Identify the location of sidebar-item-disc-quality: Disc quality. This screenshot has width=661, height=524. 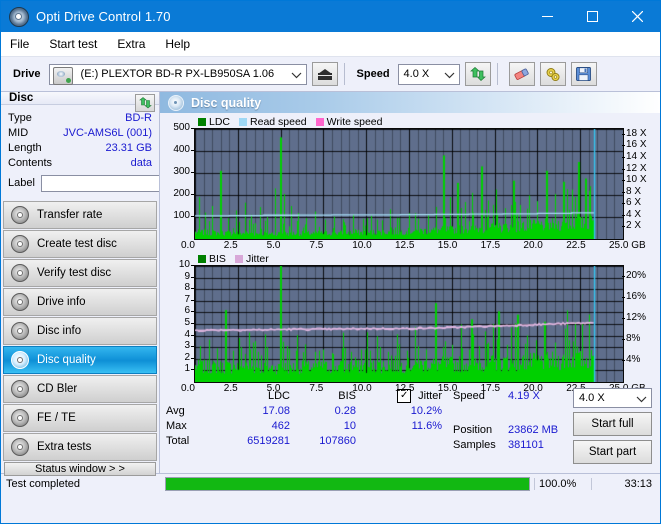
(80, 360).